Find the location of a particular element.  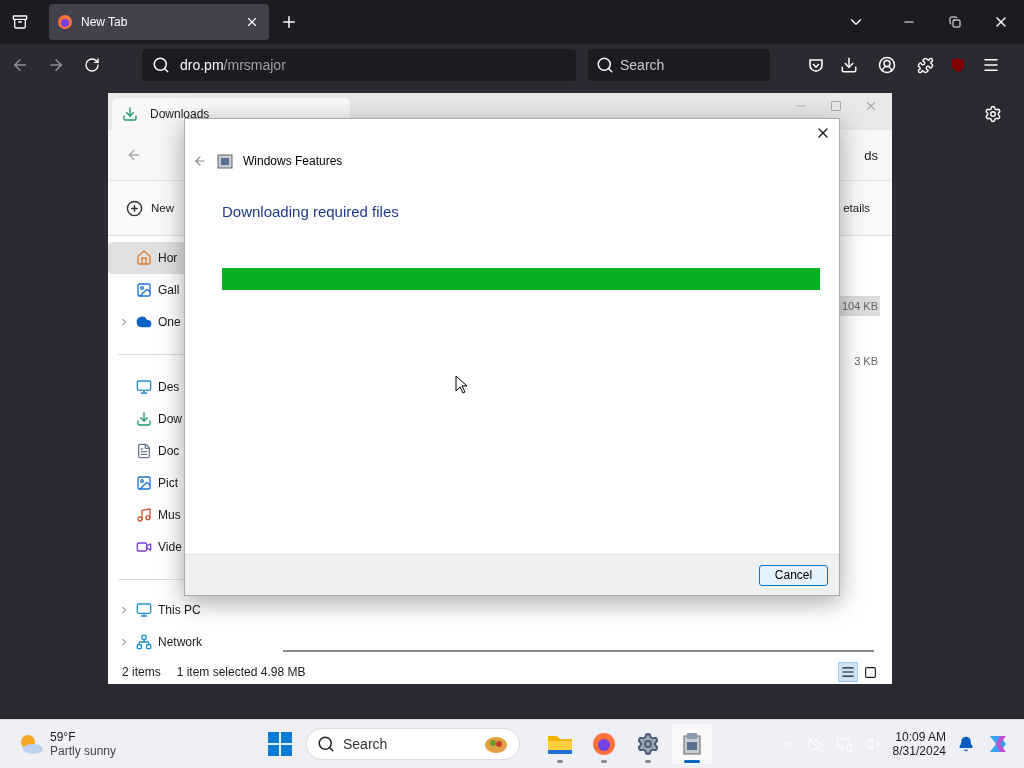

cloud-icon is located at coordinates (144, 322).